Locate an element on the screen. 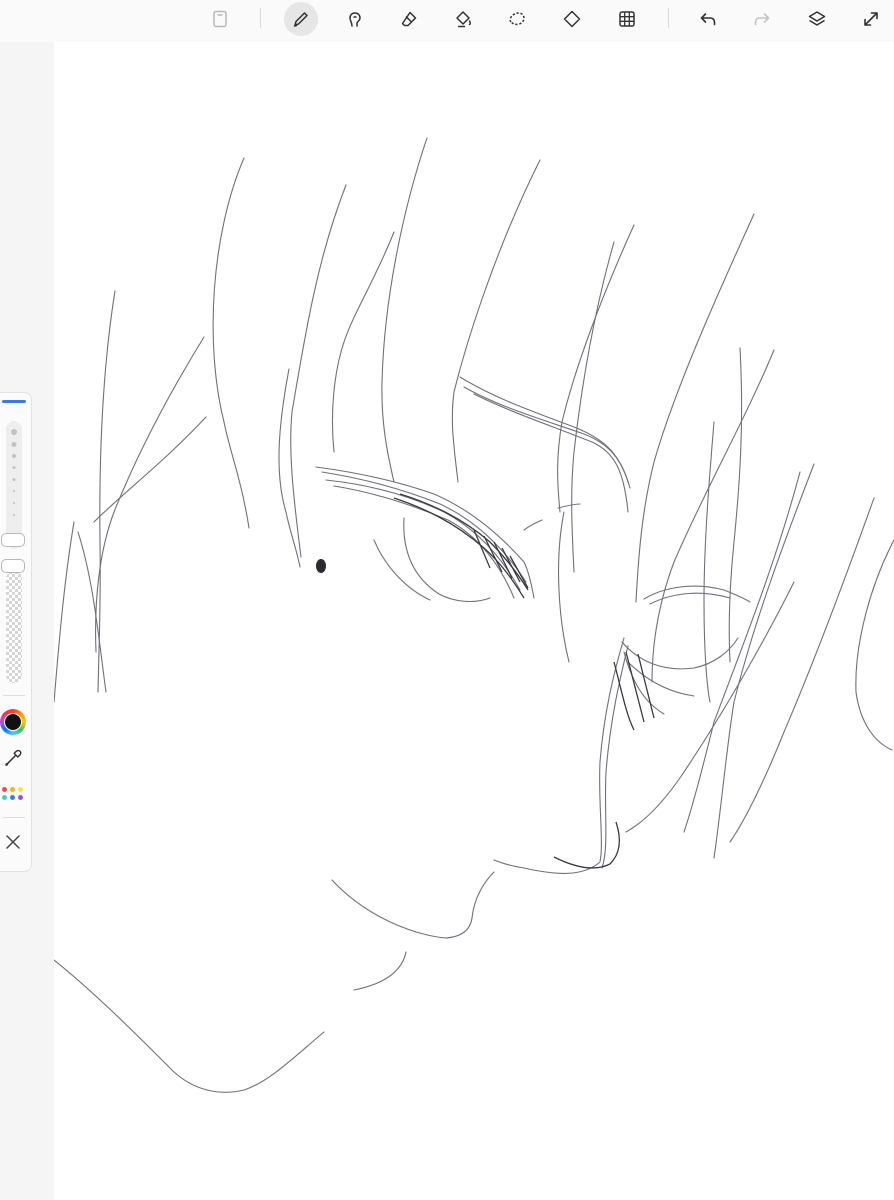  fullscreen-button is located at coordinates (871, 19).